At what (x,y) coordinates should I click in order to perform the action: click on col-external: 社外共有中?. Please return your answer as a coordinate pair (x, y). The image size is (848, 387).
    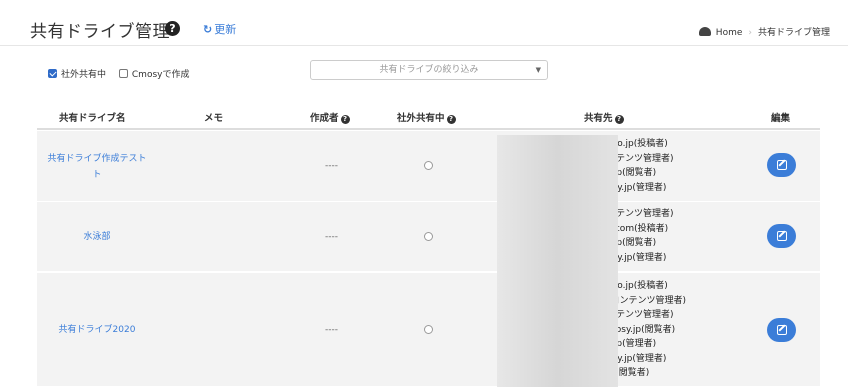
    Looking at the image, I should click on (426, 117).